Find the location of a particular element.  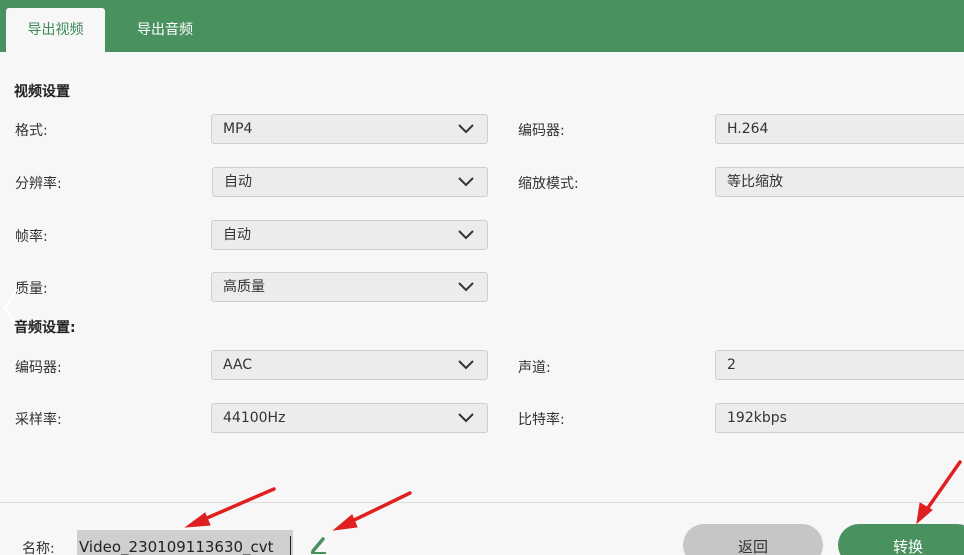

convert-button: 转换 is located at coordinates (901, 539).